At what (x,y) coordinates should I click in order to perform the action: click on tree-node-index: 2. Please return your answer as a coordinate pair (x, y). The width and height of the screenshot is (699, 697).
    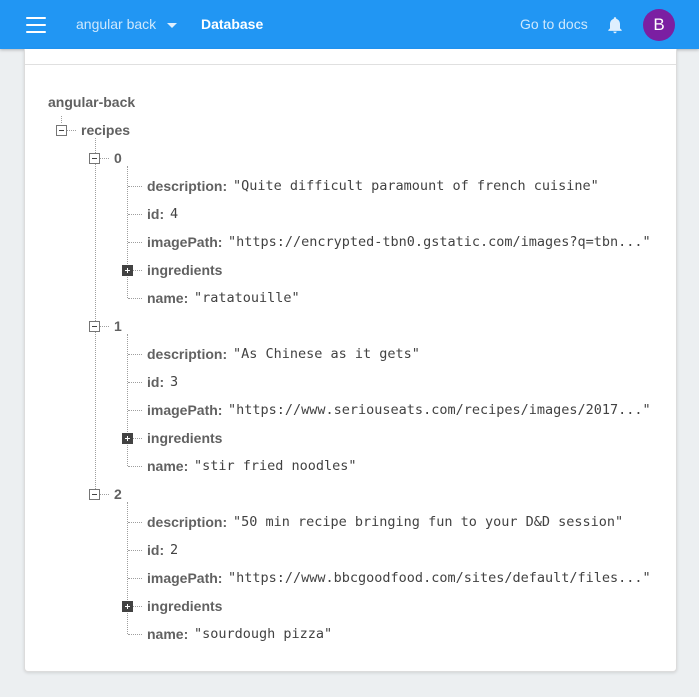
    Looking at the image, I should click on (118, 494).